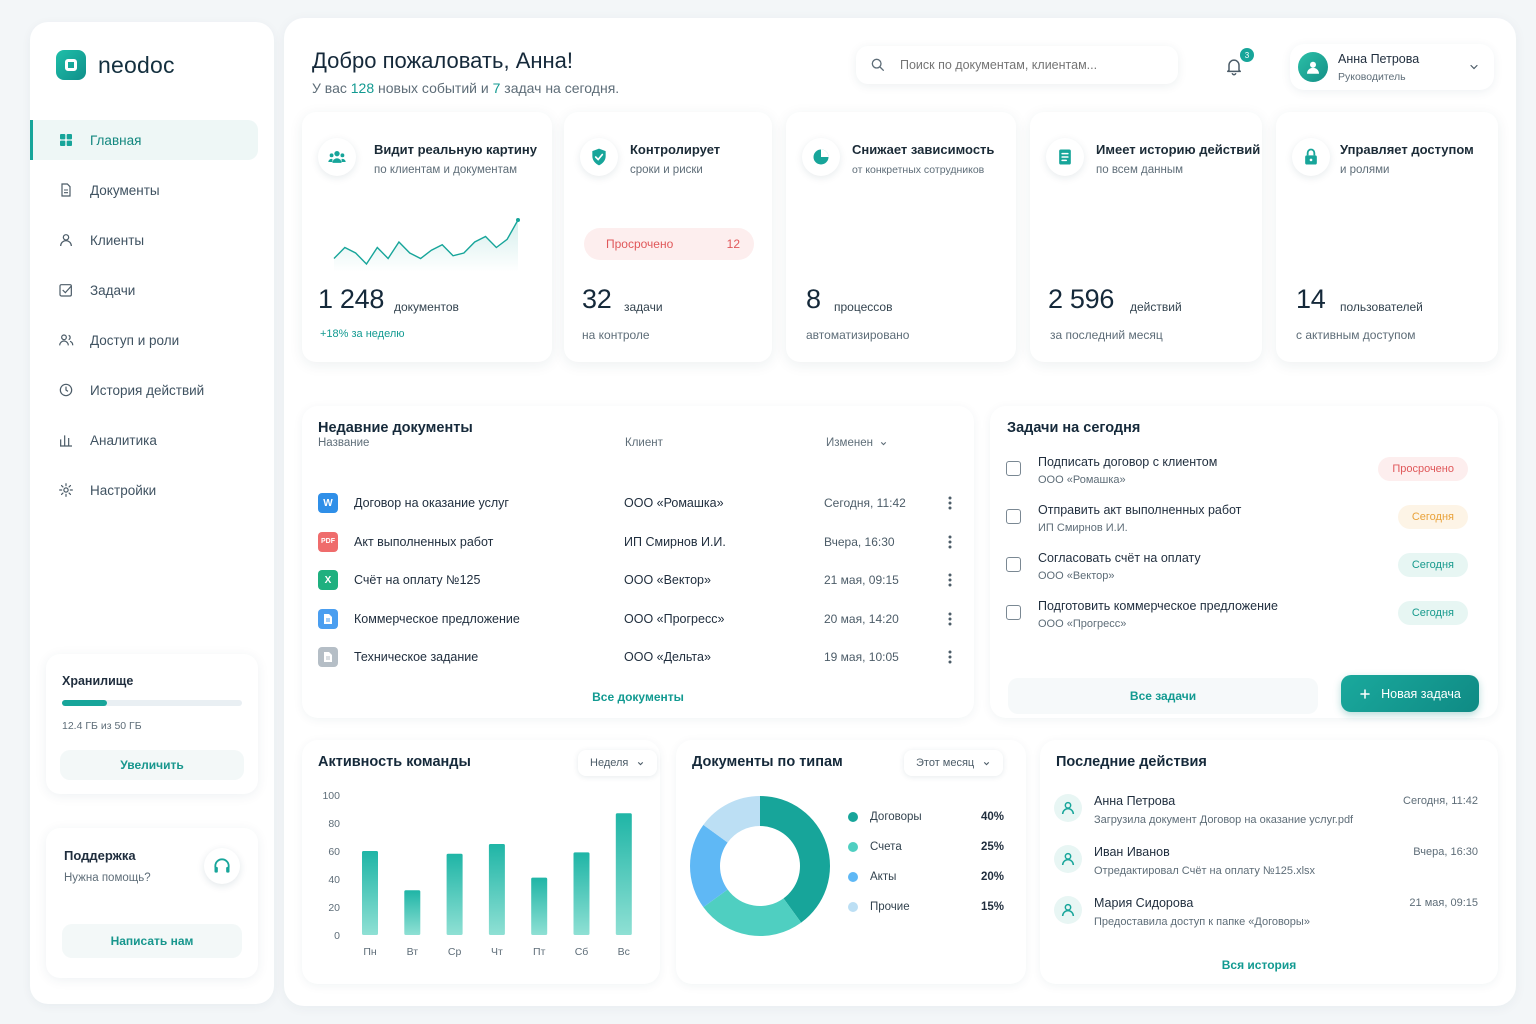  Describe the element at coordinates (992, 817) in the screenshot. I see `legend-value: 40%` at that location.